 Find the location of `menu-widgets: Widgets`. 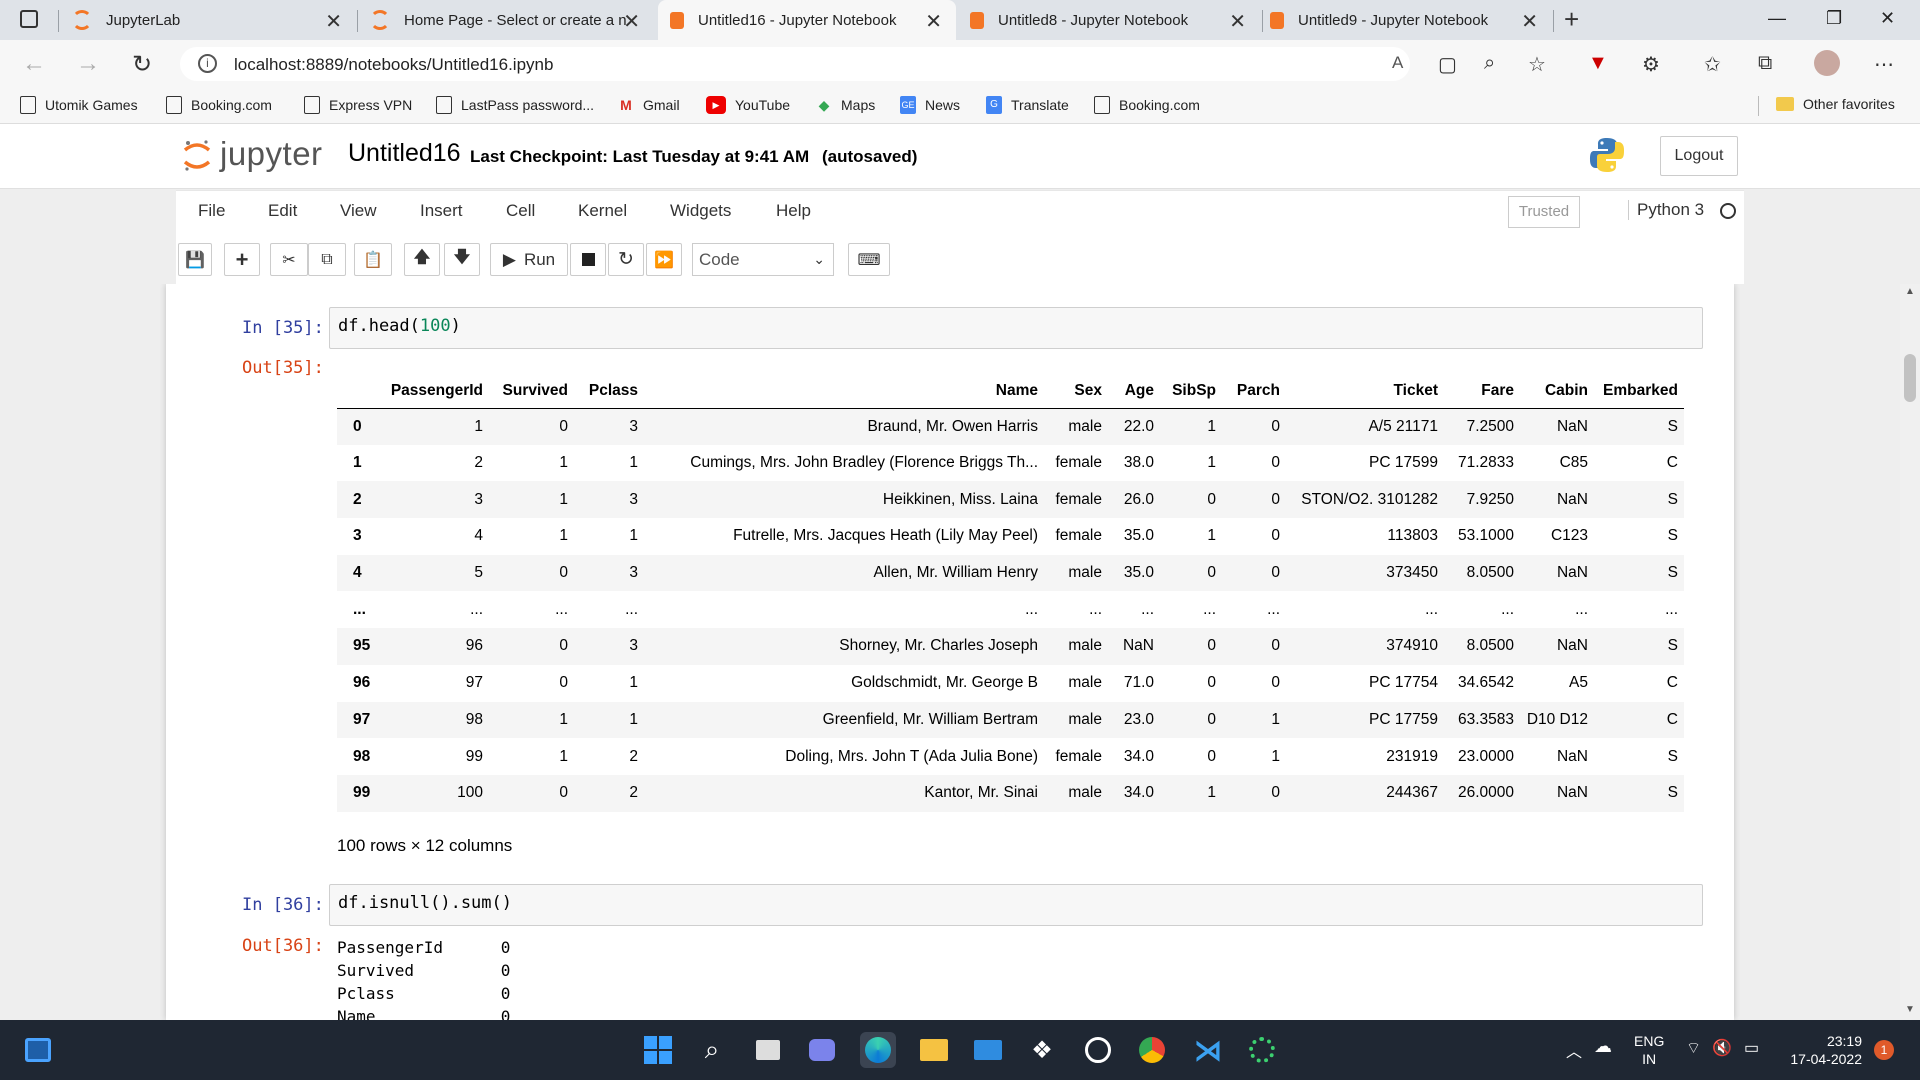

menu-widgets: Widgets is located at coordinates (700, 211).